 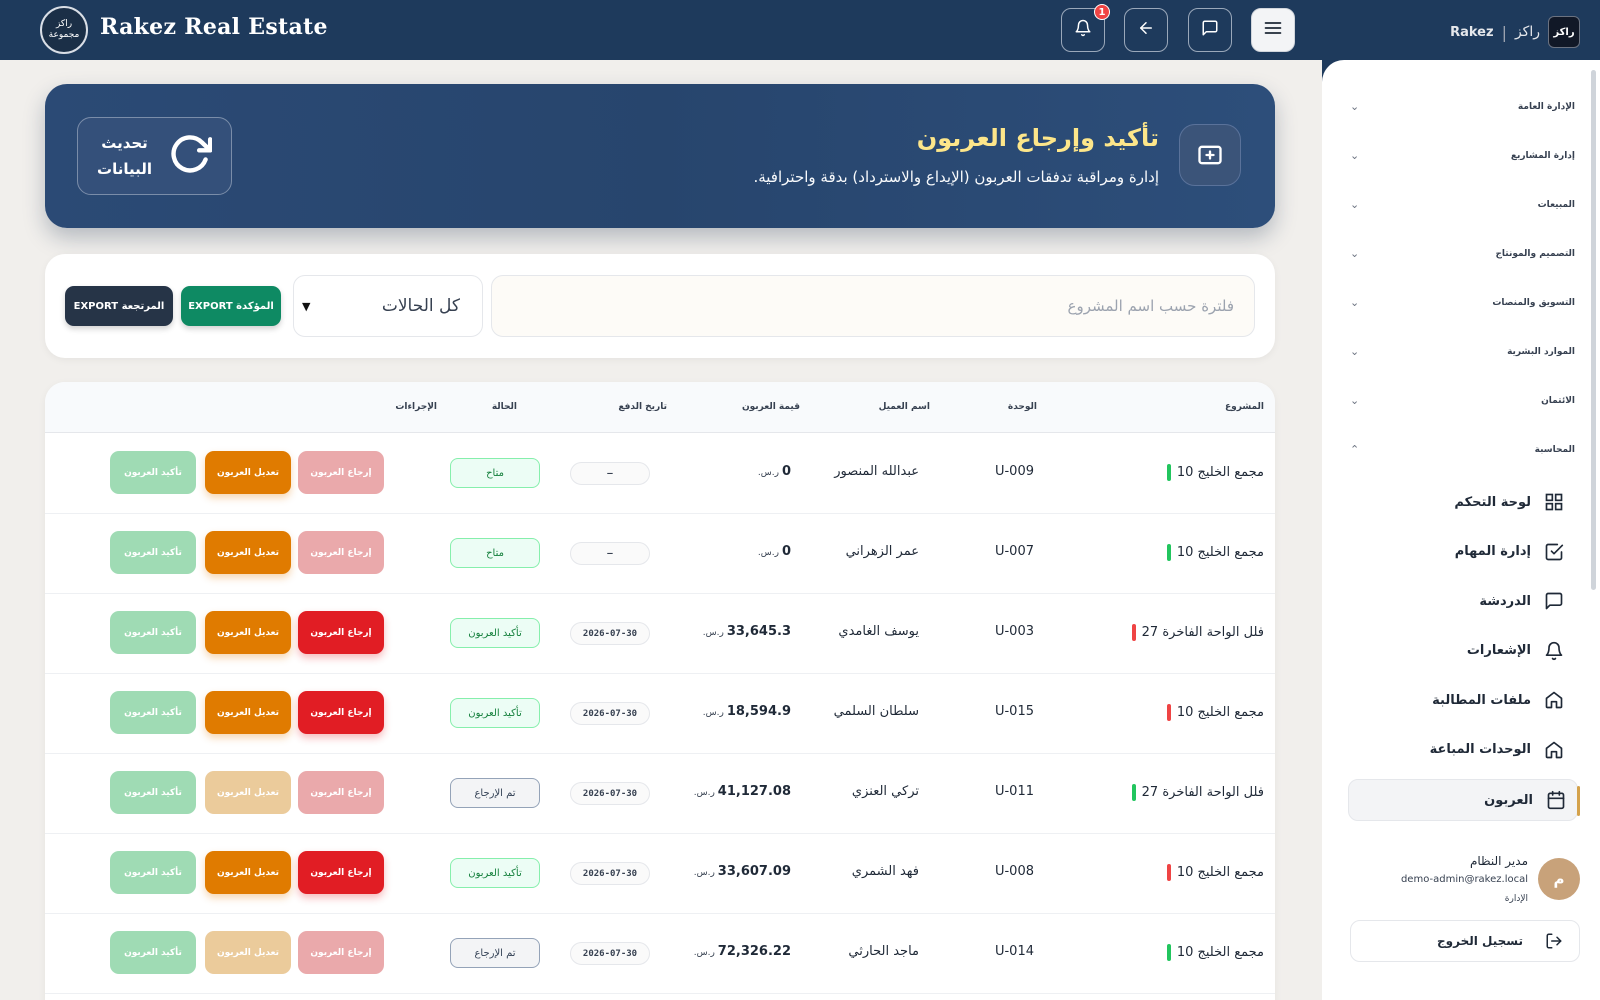 I want to click on cell-project: مجمع الخليج 10, so click(x=1215, y=552).